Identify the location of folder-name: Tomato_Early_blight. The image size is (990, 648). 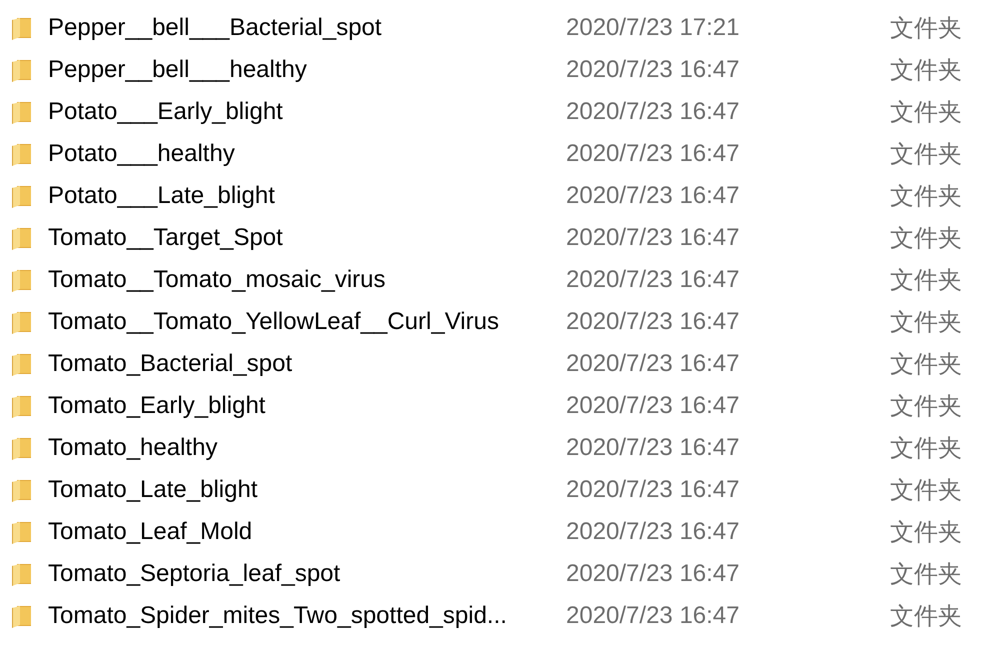
(157, 406).